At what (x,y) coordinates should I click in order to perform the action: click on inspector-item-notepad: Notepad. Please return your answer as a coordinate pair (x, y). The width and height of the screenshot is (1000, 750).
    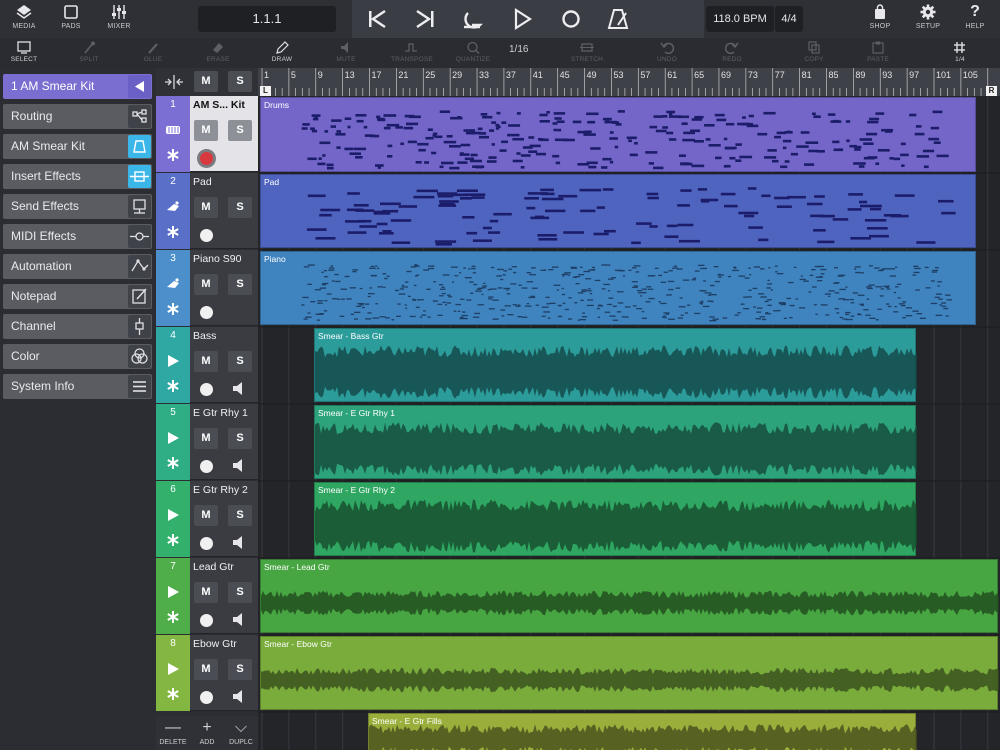
    Looking at the image, I should click on (77, 296).